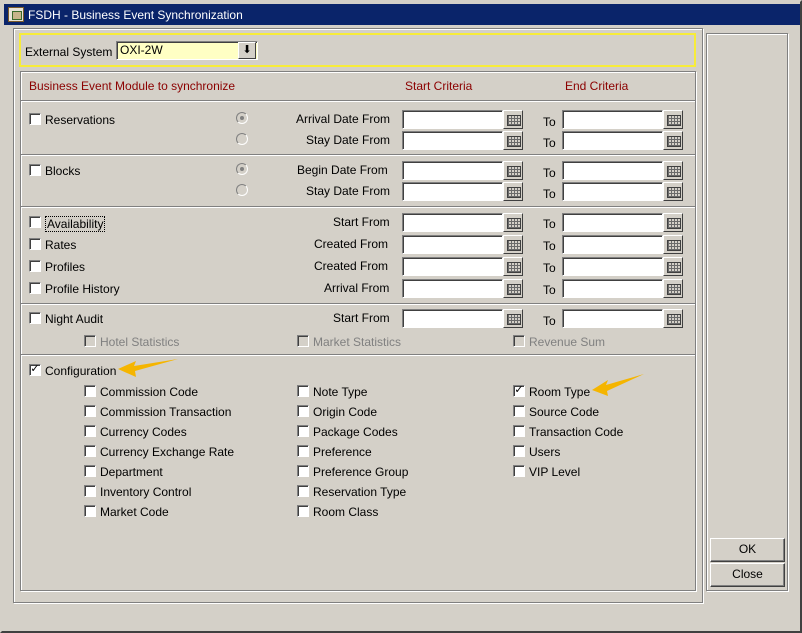 Image resolution: width=802 pixels, height=633 pixels. Describe the element at coordinates (90, 391) in the screenshot. I see `config-commission-code-checkbox` at that location.